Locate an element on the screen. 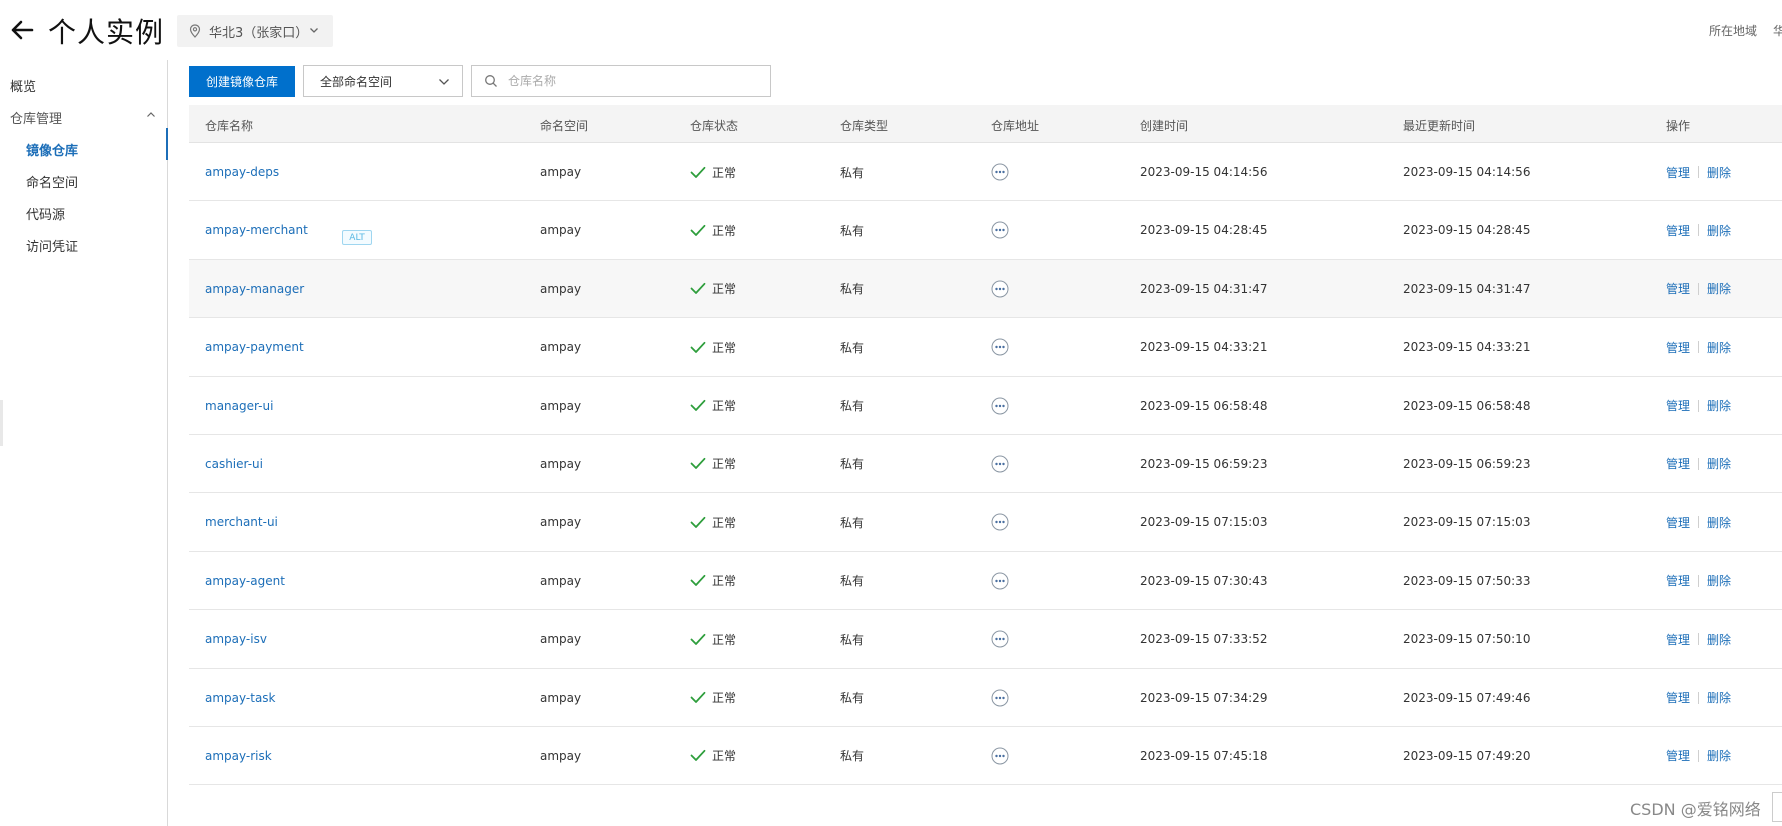 The image size is (1782, 826). region-value: 华 is located at coordinates (1777, 30).